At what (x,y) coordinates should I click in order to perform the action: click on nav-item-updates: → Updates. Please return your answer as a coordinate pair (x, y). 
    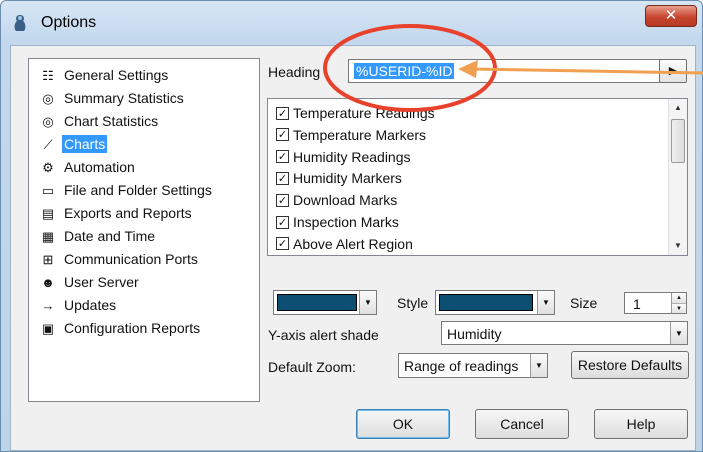
    Looking at the image, I should click on (78, 305).